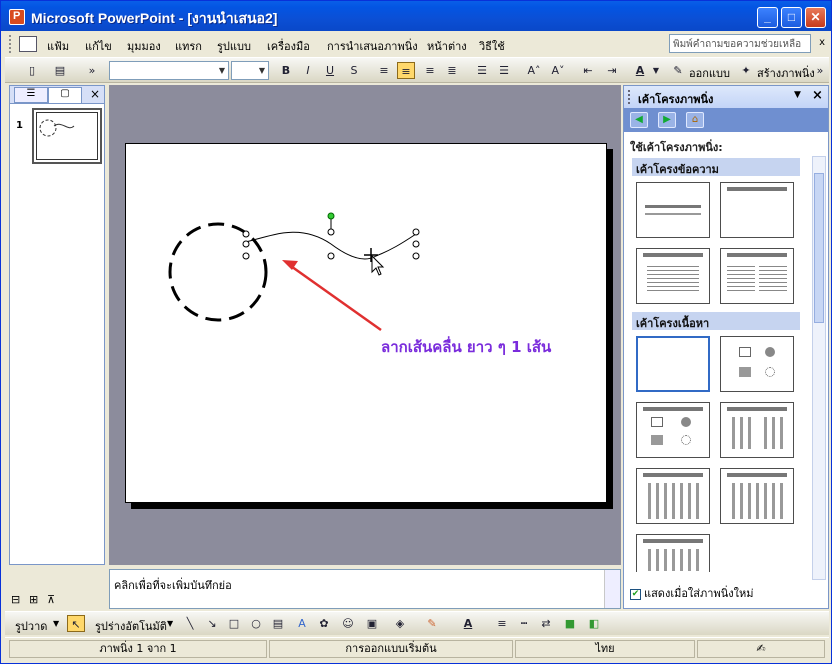 This screenshot has width=832, height=664. I want to click on wordart-icon: A, so click(302, 623).